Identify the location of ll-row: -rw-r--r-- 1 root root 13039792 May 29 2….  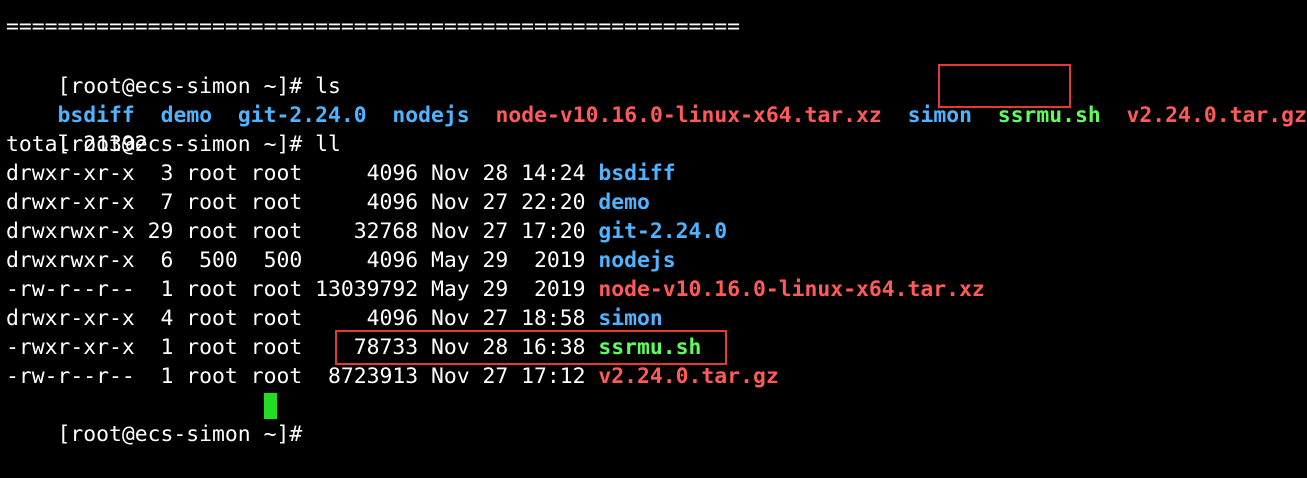
(495, 289).